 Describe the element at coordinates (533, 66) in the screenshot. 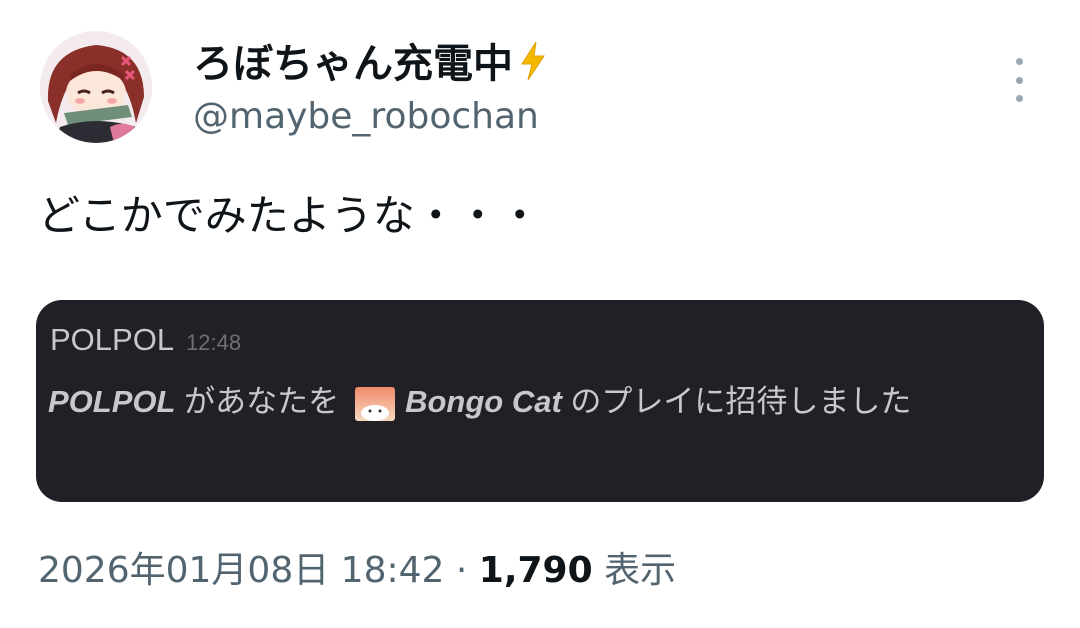

I see `lightning-bolt-icon` at that location.